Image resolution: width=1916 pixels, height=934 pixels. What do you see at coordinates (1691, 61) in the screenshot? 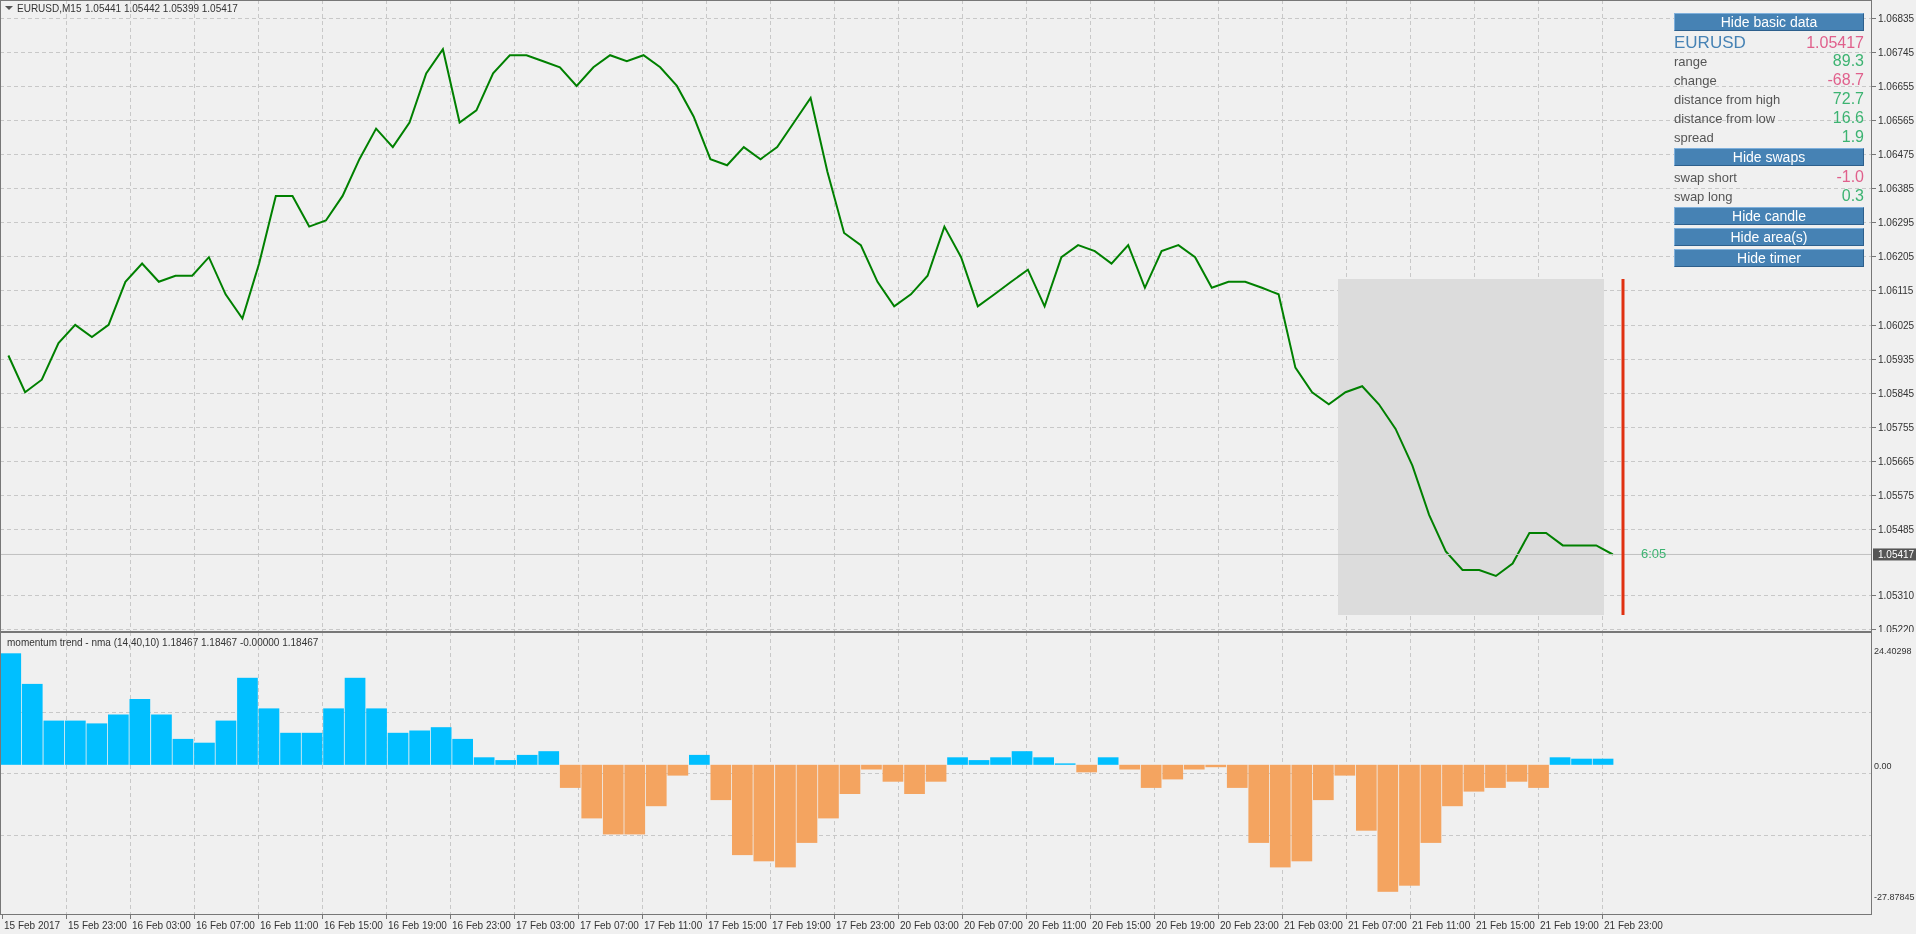
I see `stat-label: range` at bounding box center [1691, 61].